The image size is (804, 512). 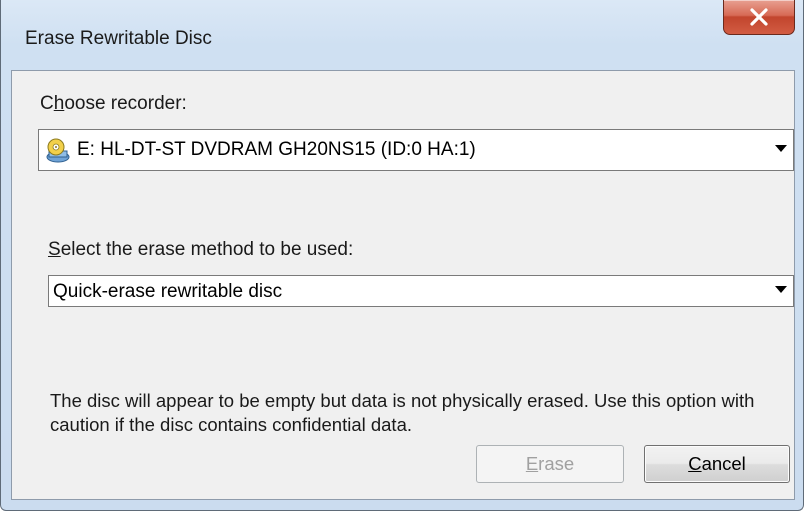 What do you see at coordinates (201, 249) in the screenshot?
I see `erase-method-label: Select the erase method to be used:` at bounding box center [201, 249].